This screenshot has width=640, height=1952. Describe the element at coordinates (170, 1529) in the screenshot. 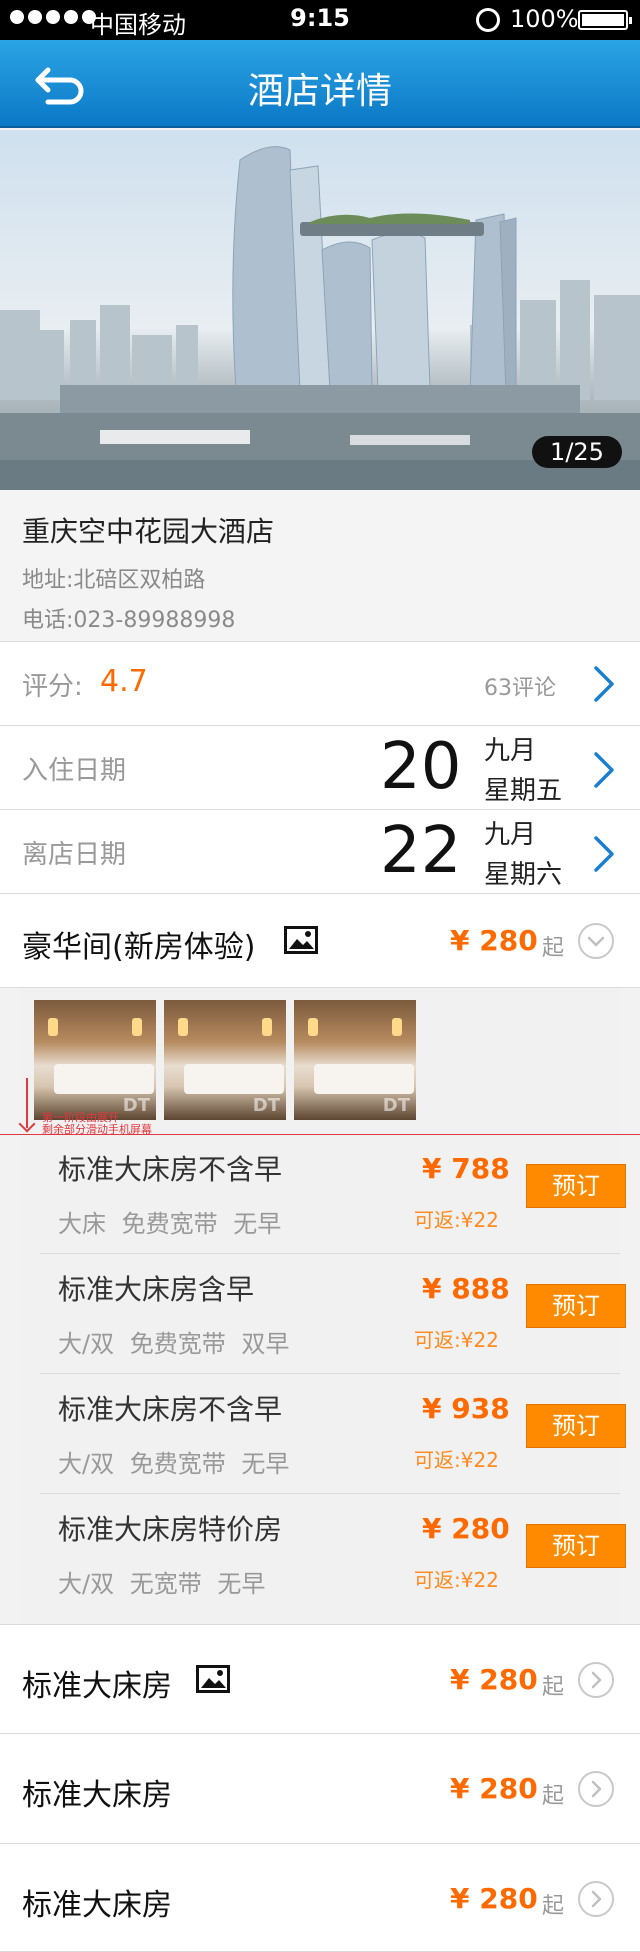

I see `offer-name: 标准大床房特价房` at that location.